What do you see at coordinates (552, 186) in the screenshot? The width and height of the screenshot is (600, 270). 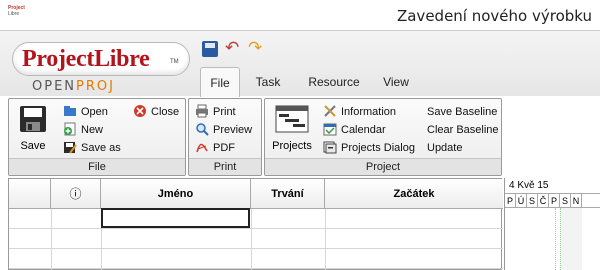 I see `gantt-week-header: 4 Kvě 15` at bounding box center [552, 186].